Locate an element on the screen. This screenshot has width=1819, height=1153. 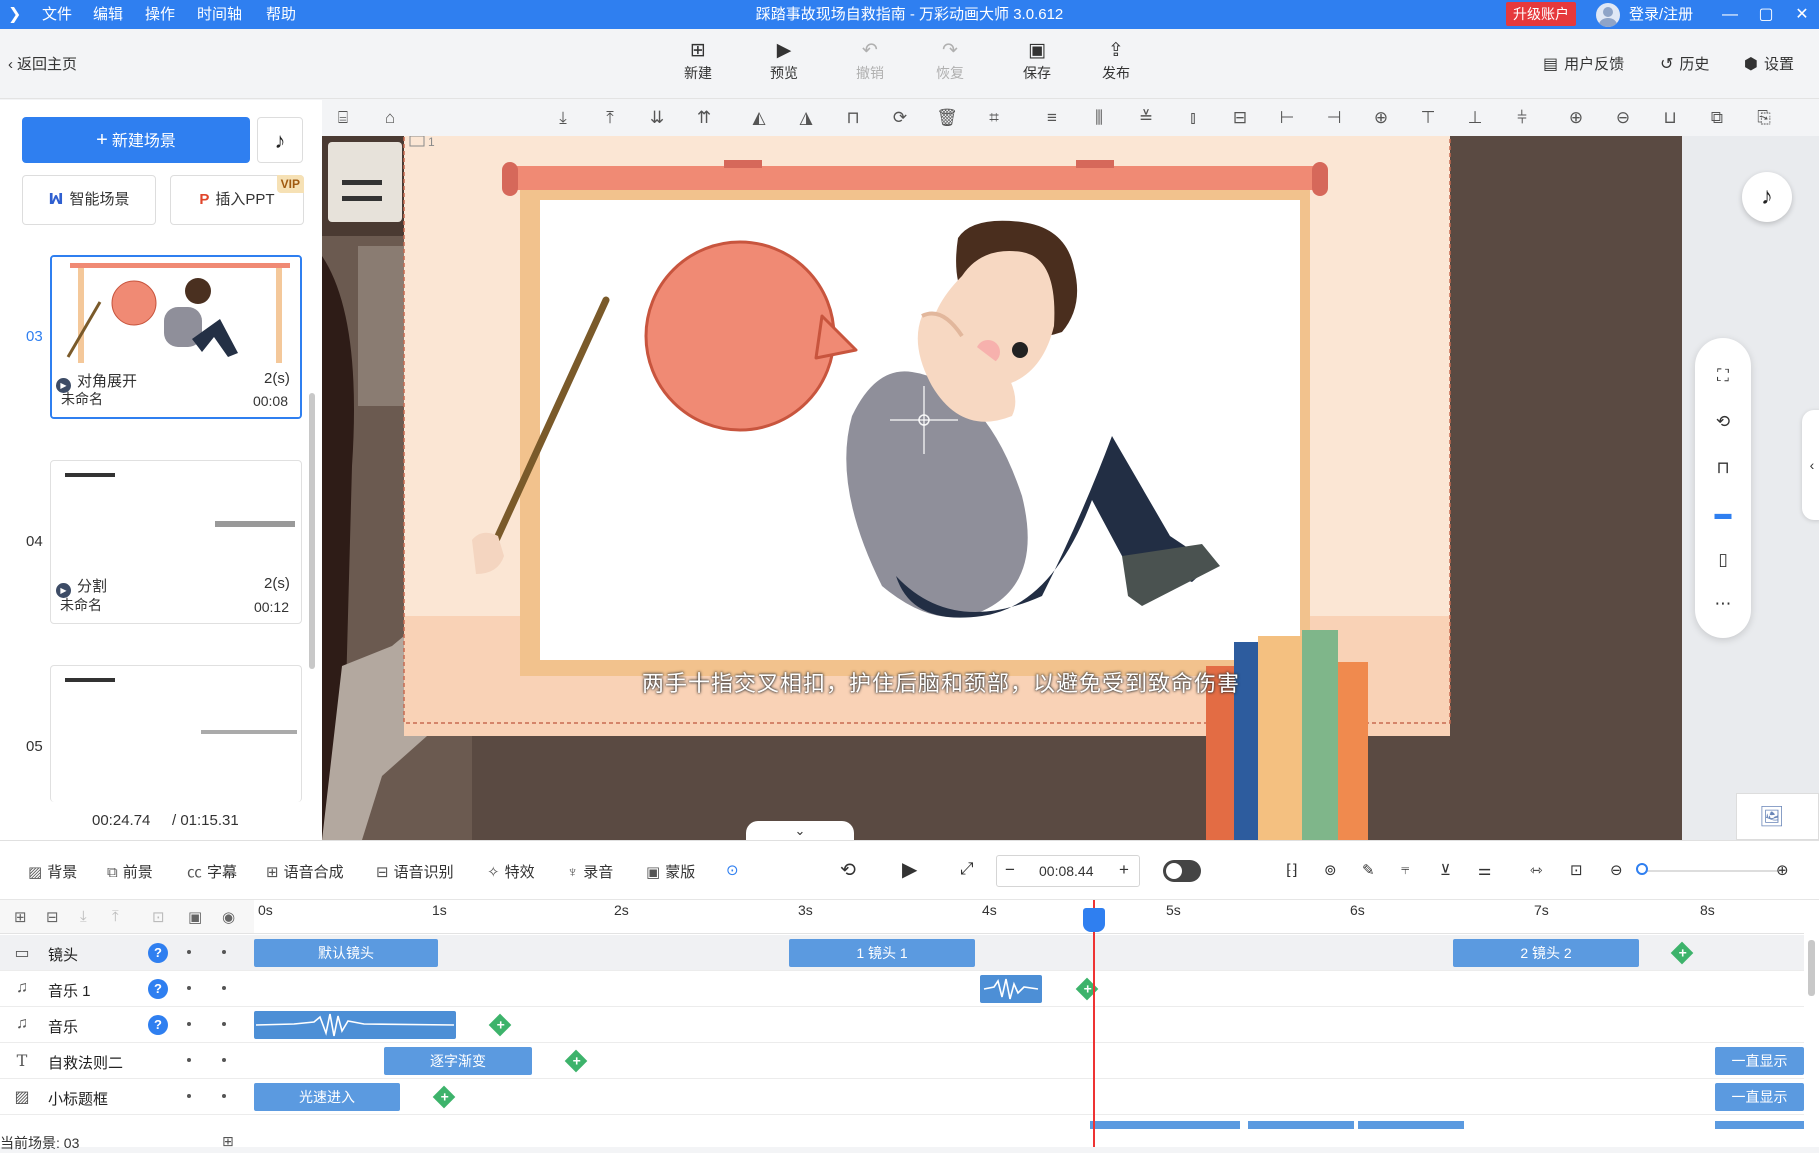
publish-button: ⇪ 发布 is located at coordinates (1116, 61).